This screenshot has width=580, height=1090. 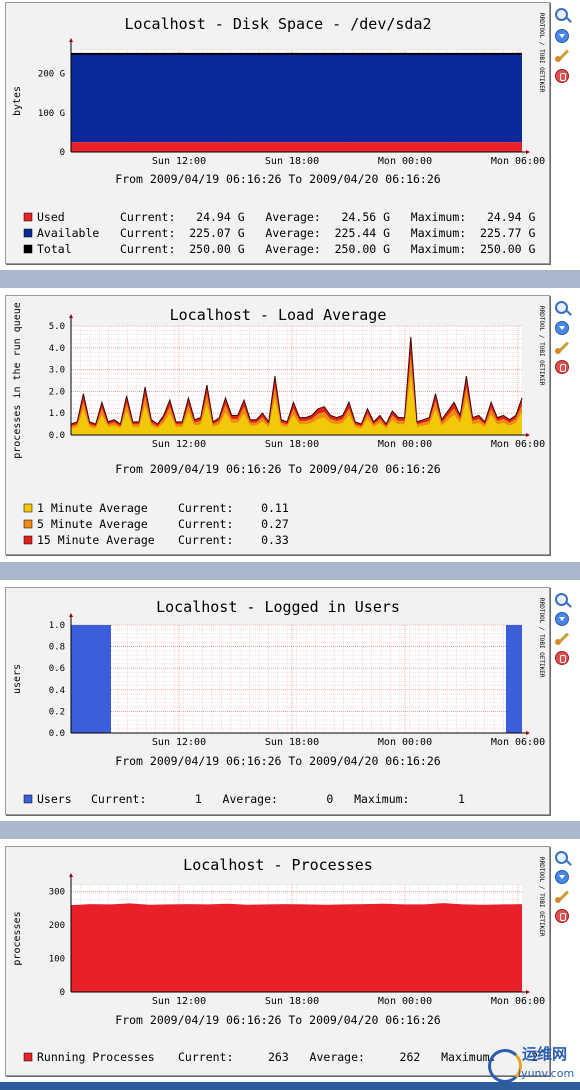 What do you see at coordinates (57, 669) in the screenshot?
I see `y-tick-label: 0.6` at bounding box center [57, 669].